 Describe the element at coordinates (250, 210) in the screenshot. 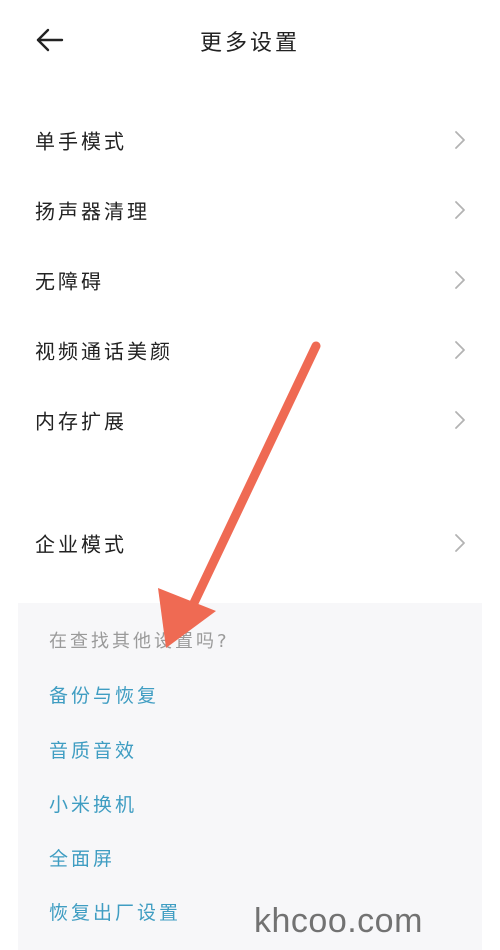

I see `settings-item-speaker-cleaning: 扬声器清理` at that location.